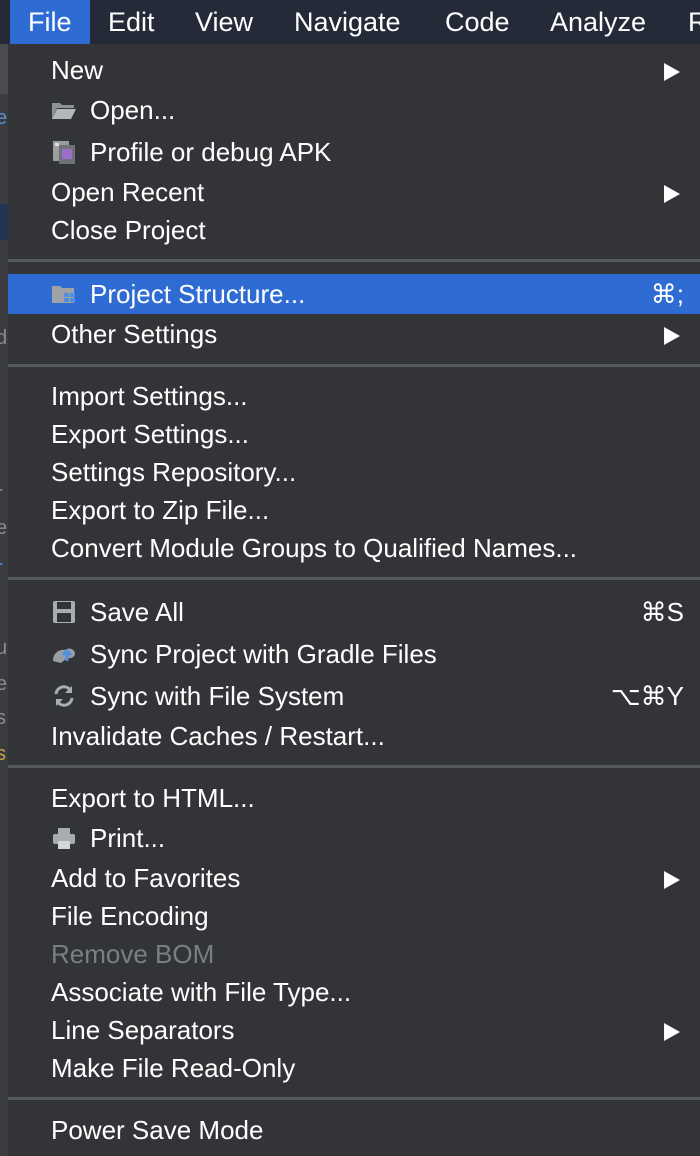 The image size is (700, 1156). Describe the element at coordinates (50, 22) in the screenshot. I see `menubar-file: File` at that location.